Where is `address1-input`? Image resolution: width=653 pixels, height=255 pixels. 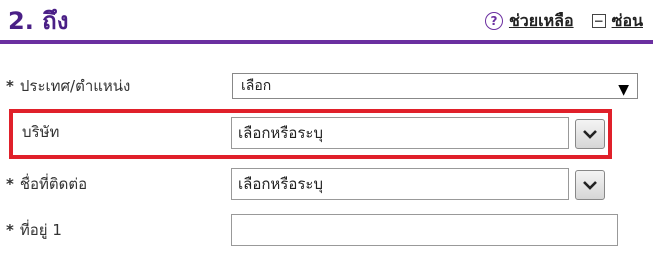 address1-input is located at coordinates (424, 230).